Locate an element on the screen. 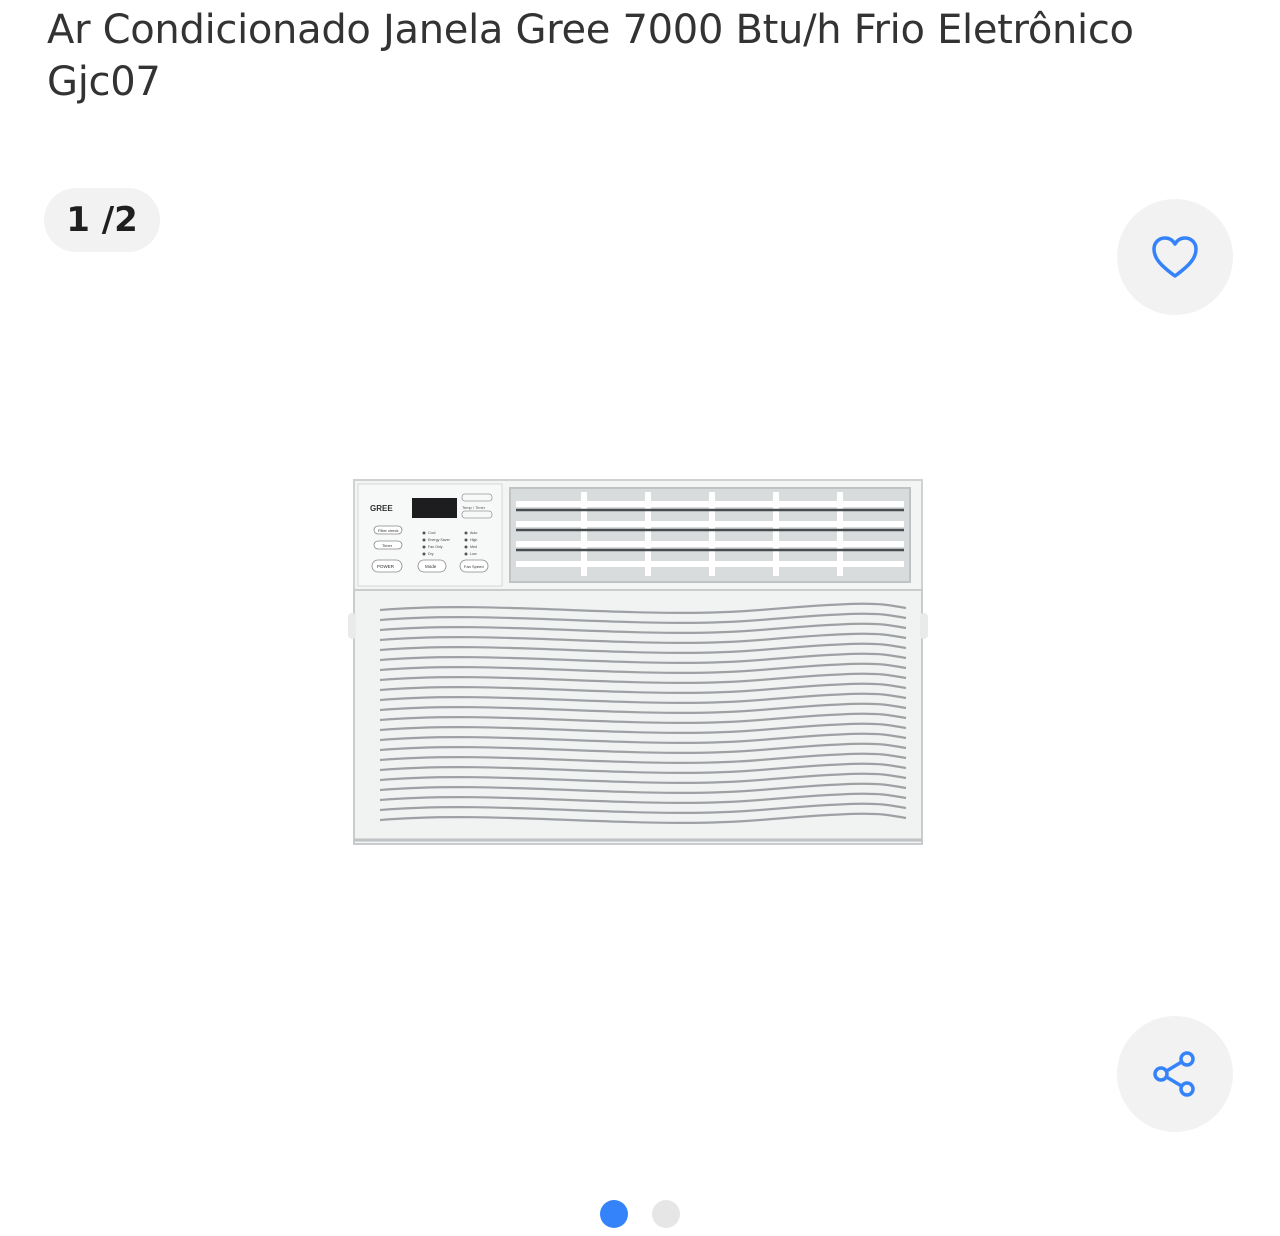 The image size is (1280, 1236). panel-temp-label: Temp / Timer is located at coordinates (474, 507).